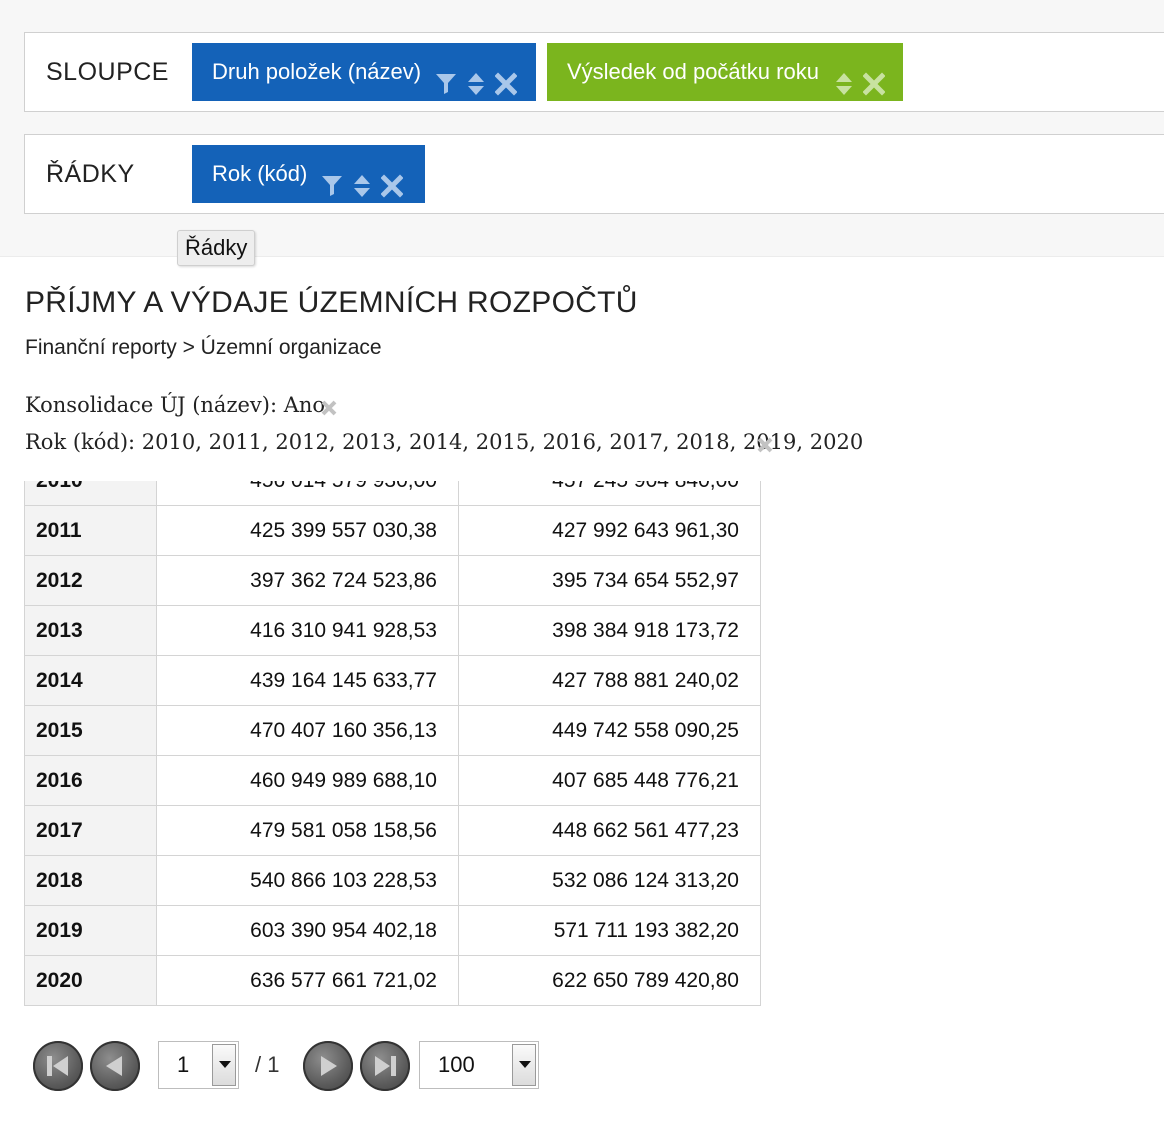 The image size is (1164, 1124). I want to click on table-cell: 622 650 789 420,80, so click(609, 980).